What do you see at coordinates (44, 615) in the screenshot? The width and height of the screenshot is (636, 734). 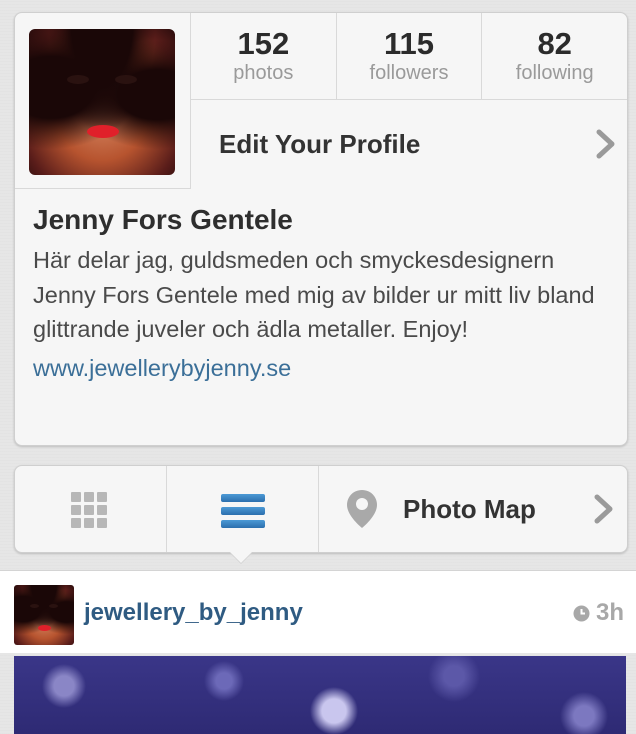 I see `post-avatar` at bounding box center [44, 615].